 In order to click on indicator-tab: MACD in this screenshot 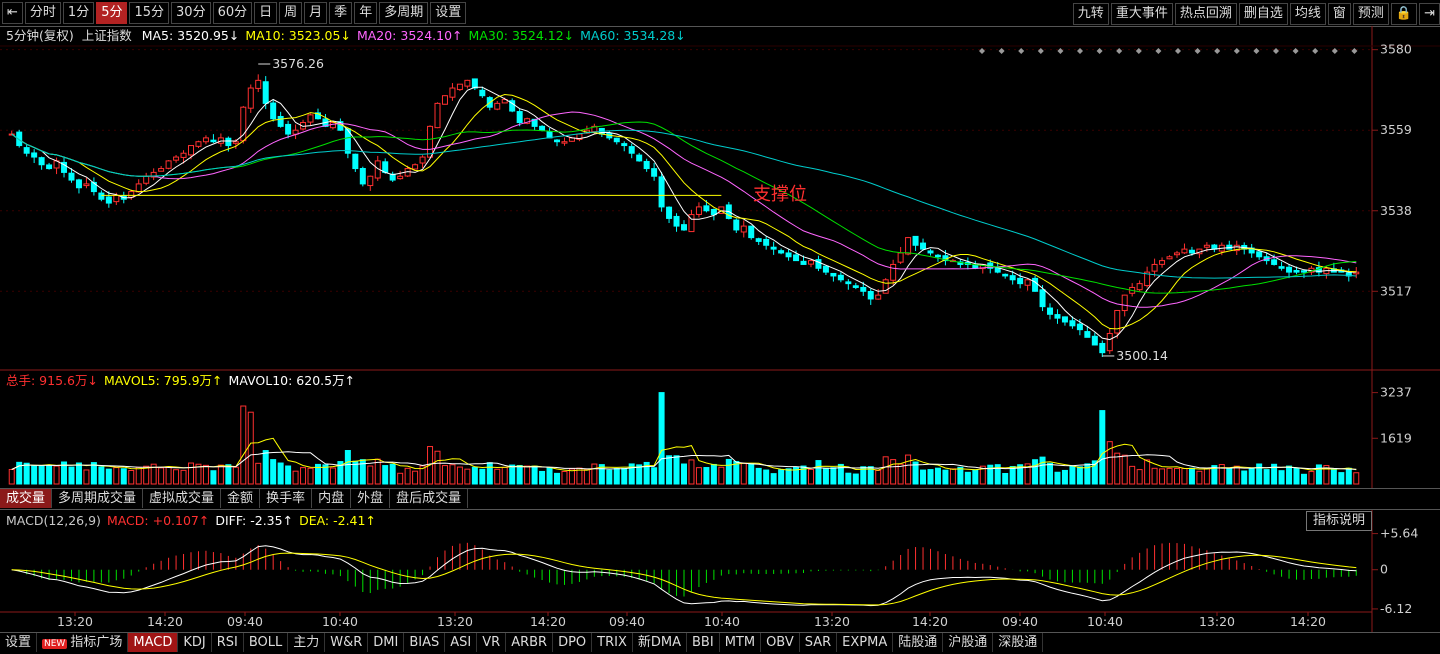, I will do `click(153, 642)`.